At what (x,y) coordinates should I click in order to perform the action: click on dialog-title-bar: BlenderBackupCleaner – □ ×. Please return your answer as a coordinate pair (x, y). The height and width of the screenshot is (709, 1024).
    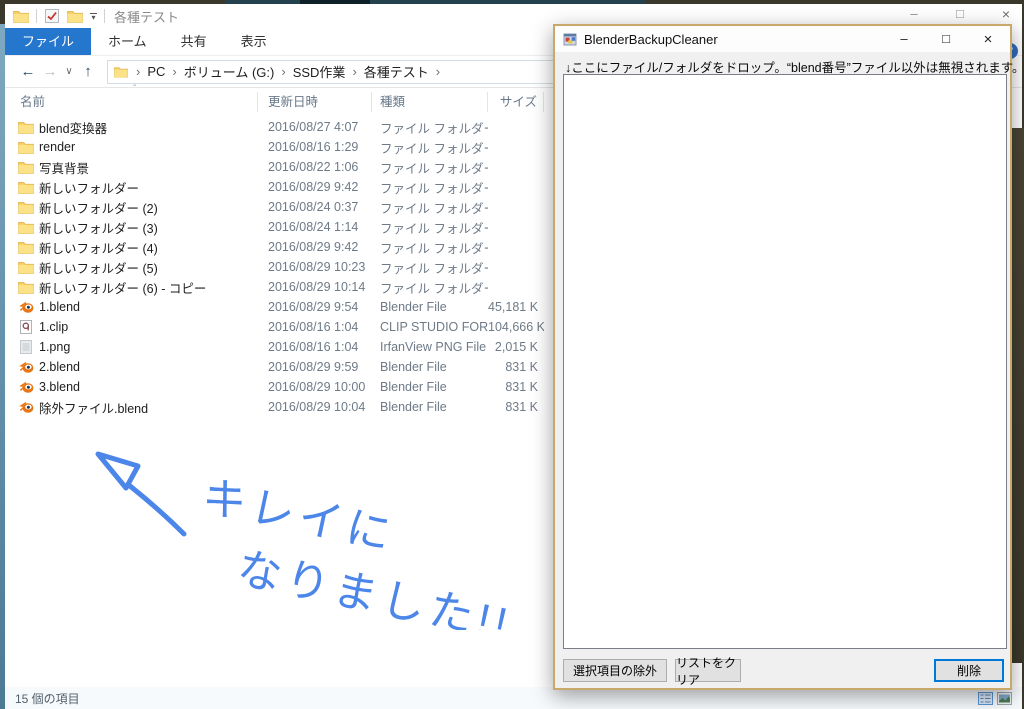
    Looking at the image, I should click on (782, 39).